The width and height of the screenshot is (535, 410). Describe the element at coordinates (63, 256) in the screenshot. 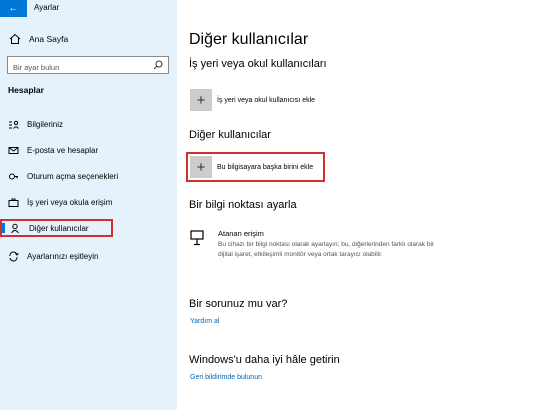

I see `sidebar-item-label: Ayarlarınızı eşitleyin` at that location.